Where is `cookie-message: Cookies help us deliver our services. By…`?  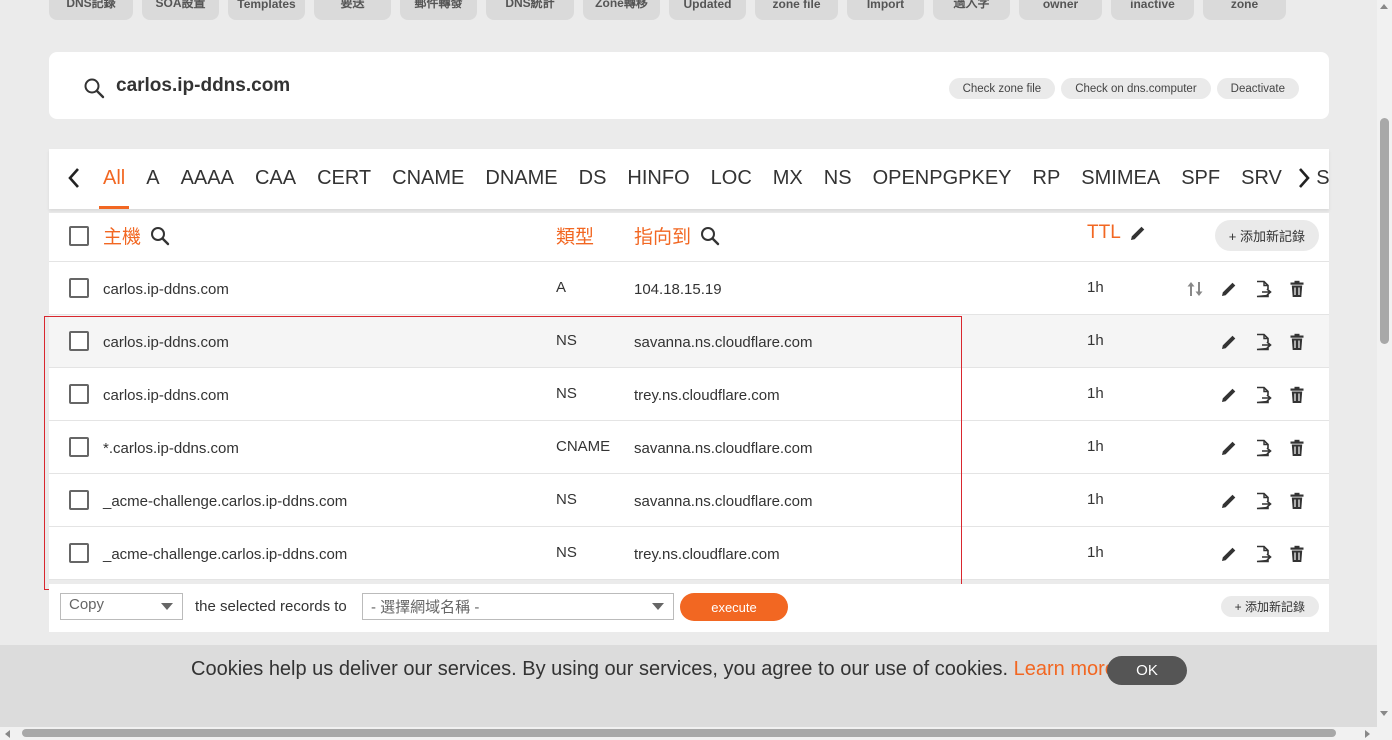
cookie-message: Cookies help us deliver our services. By… is located at coordinates (653, 669).